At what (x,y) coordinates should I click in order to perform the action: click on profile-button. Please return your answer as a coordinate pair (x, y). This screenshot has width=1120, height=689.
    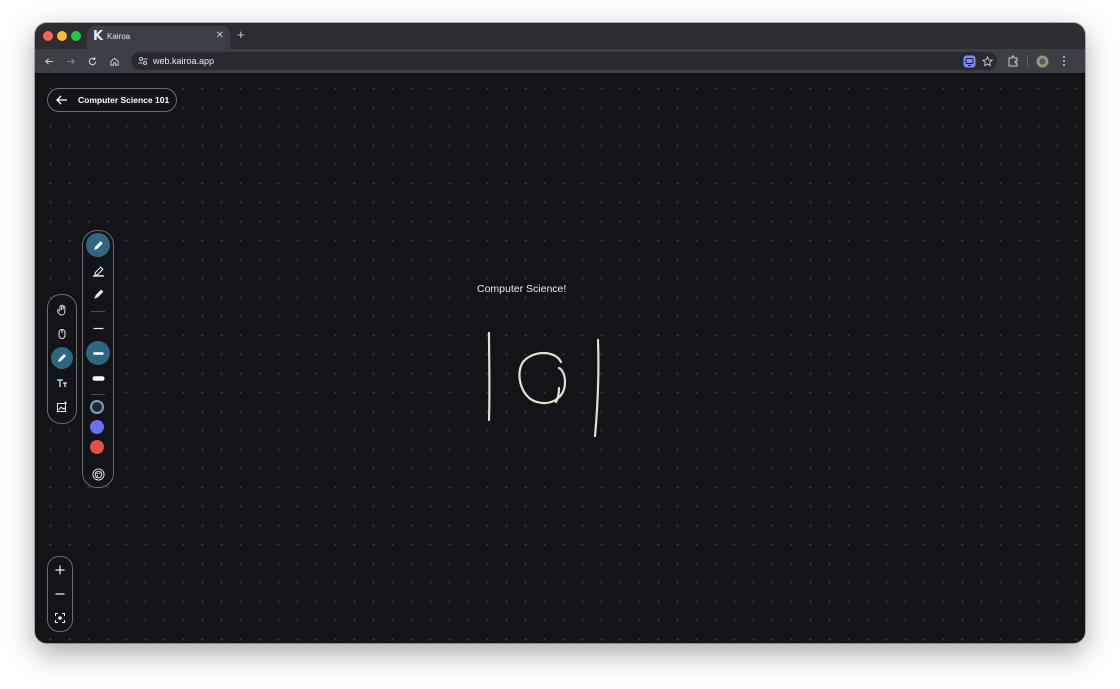
    Looking at the image, I should click on (1042, 61).